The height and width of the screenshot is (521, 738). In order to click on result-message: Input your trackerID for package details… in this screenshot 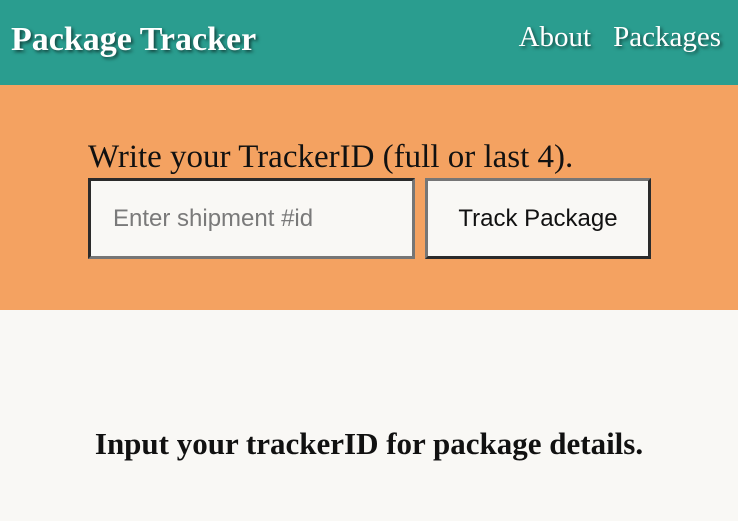, I will do `click(369, 443)`.